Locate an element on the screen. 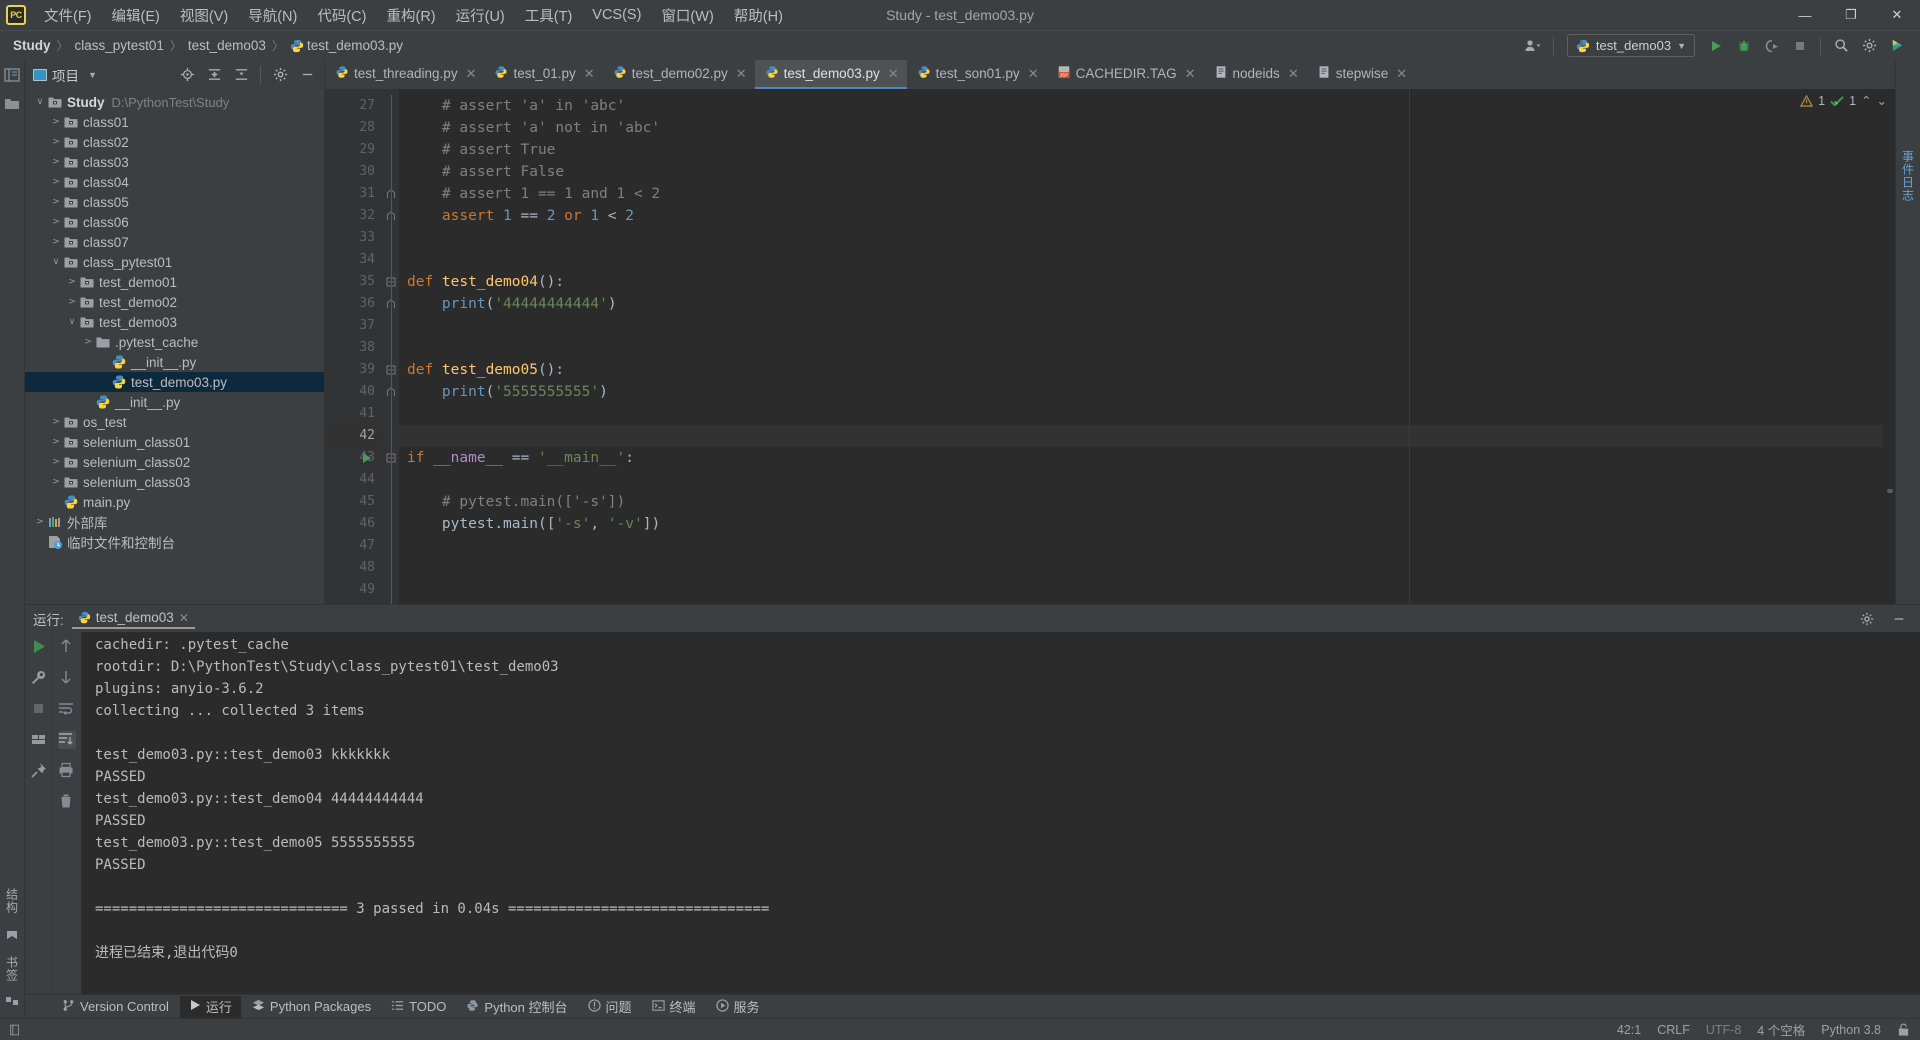  structure-tool-label: 结构 is located at coordinates (12, 901).